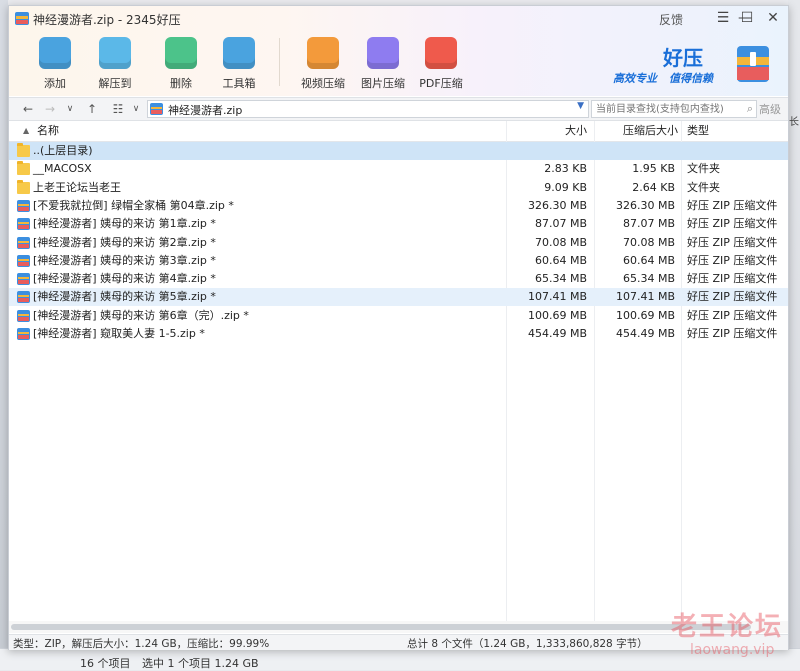 The image size is (800, 671). What do you see at coordinates (750, 109) in the screenshot?
I see `search-icon: ⌕` at bounding box center [750, 109].